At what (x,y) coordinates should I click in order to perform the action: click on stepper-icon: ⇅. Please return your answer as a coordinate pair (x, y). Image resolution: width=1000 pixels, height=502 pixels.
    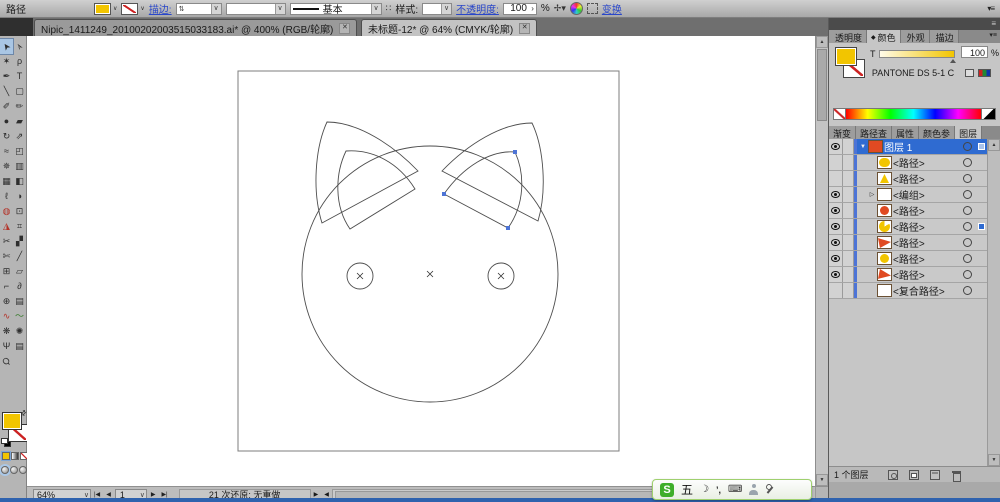
    Looking at the image, I should click on (182, 9).